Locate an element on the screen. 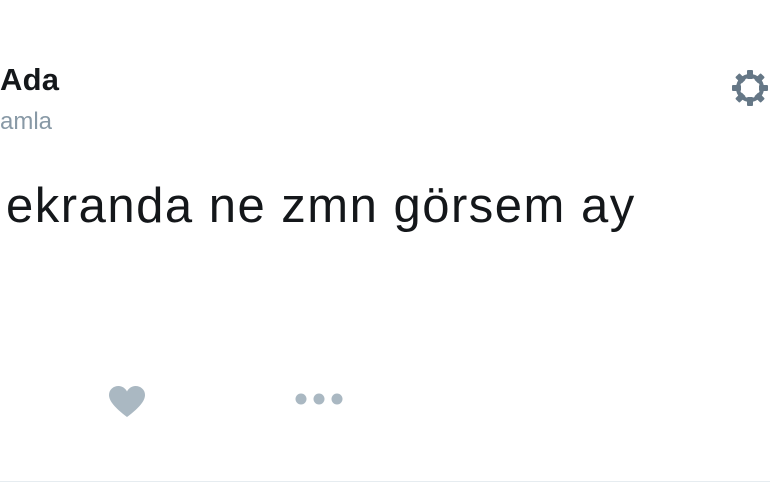 This screenshot has width=770, height=485. more-button is located at coordinates (319, 399).